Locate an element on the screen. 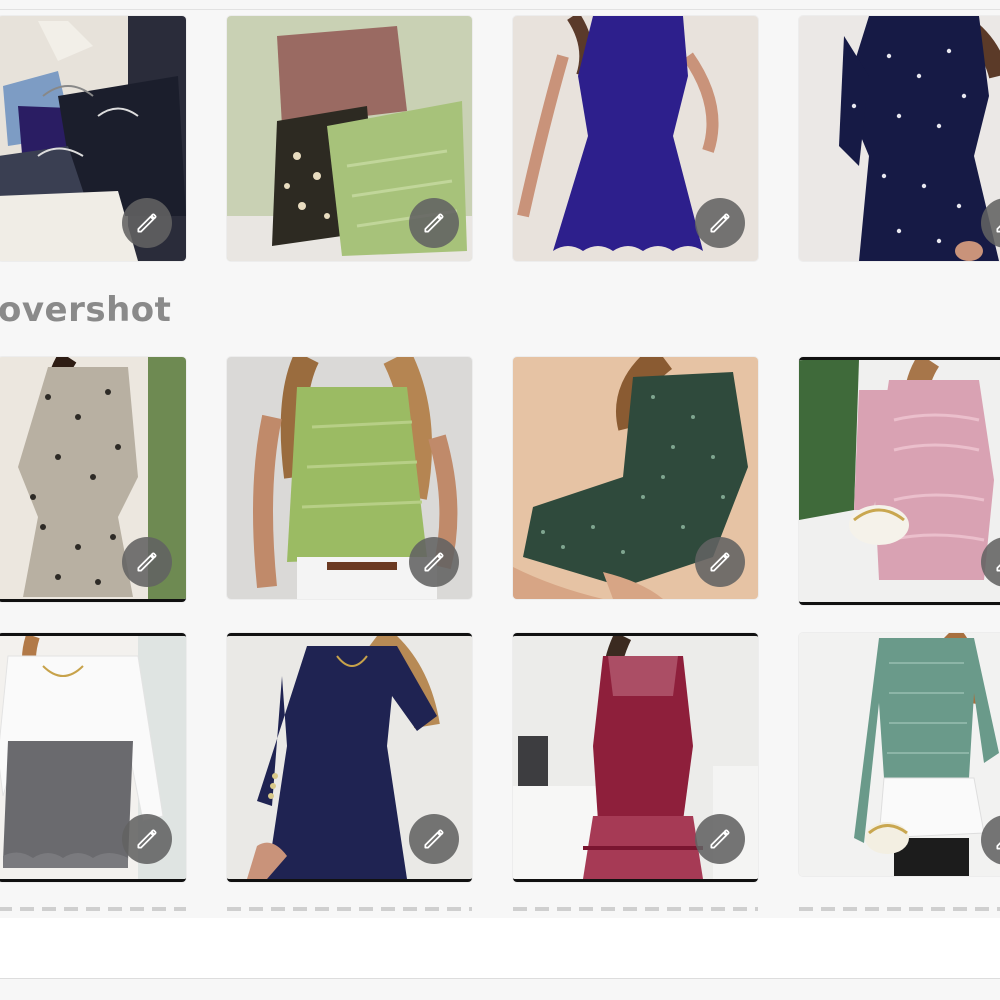 This screenshot has width=1000, height=1000. item-card-navy-button-cuff-dress is located at coordinates (349, 757).